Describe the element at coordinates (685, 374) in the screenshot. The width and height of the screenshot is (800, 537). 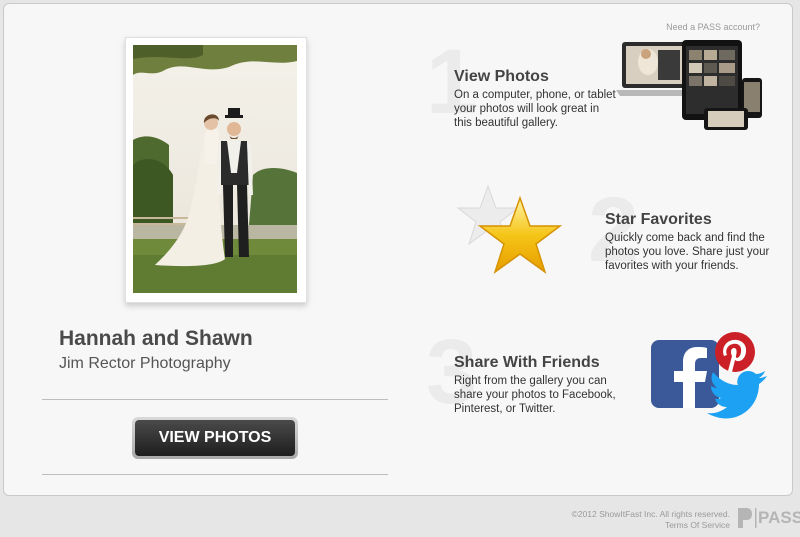
I see `facebook-icon` at that location.